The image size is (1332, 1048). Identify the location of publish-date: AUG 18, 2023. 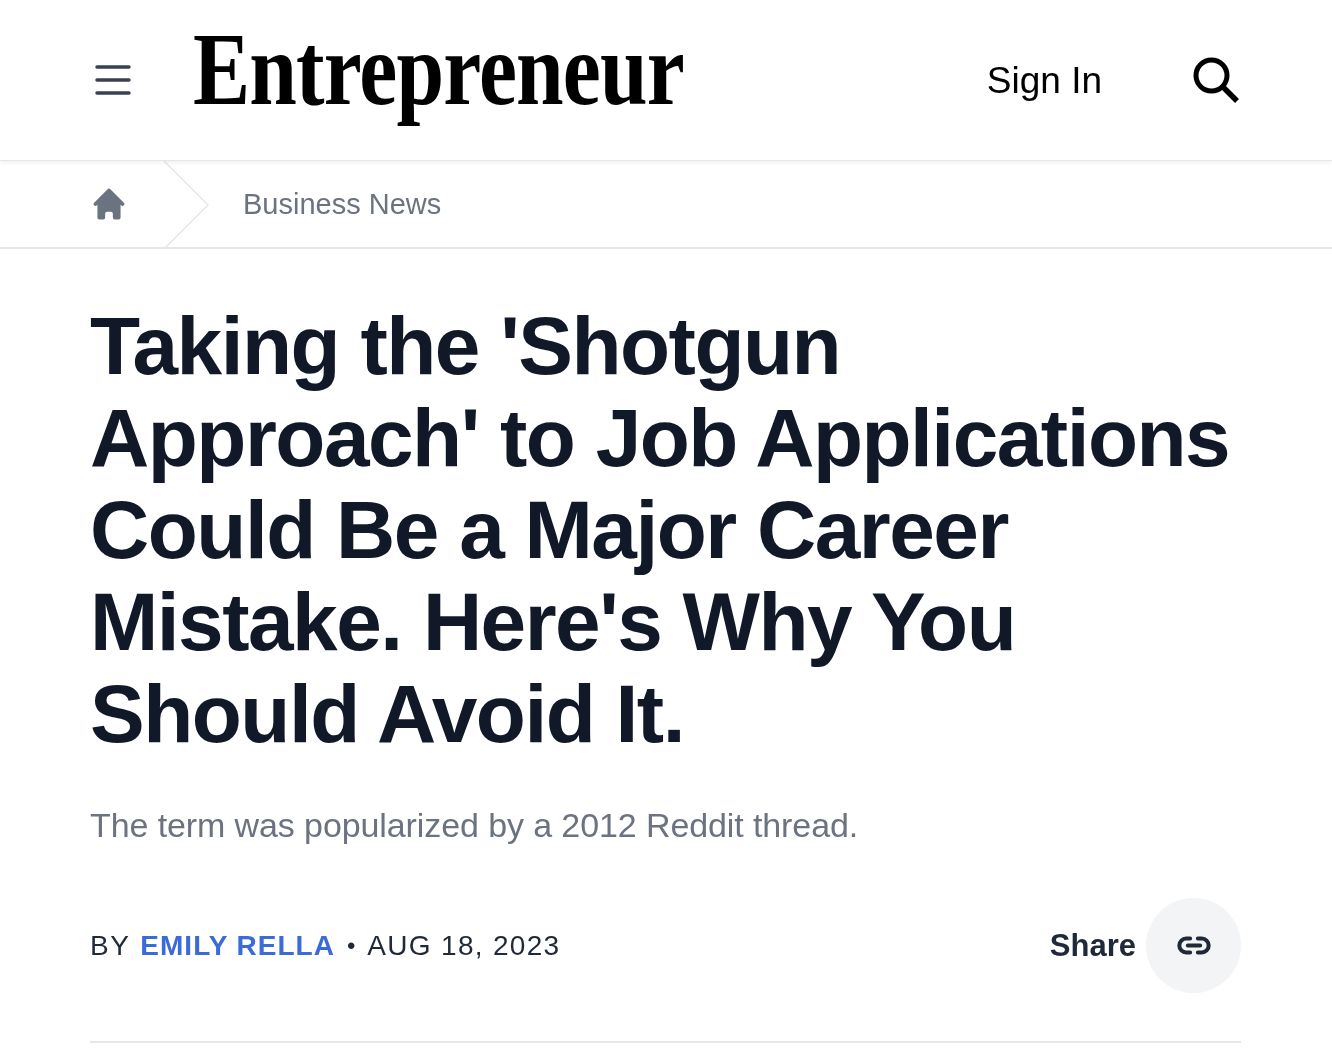
(464, 945).